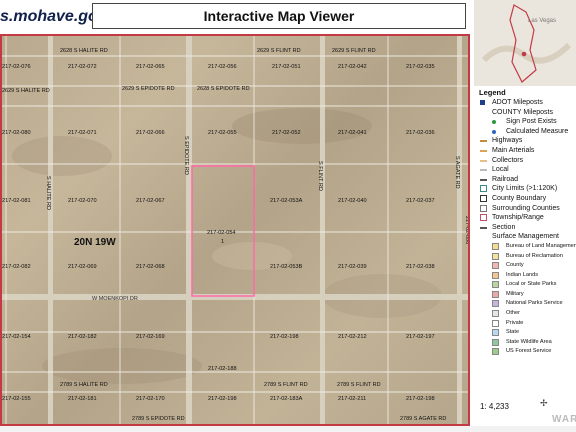 This screenshot has height=432, width=576. Describe the element at coordinates (525, 247) in the screenshot. I see `legend-item: Bureau of Land Management` at that location.